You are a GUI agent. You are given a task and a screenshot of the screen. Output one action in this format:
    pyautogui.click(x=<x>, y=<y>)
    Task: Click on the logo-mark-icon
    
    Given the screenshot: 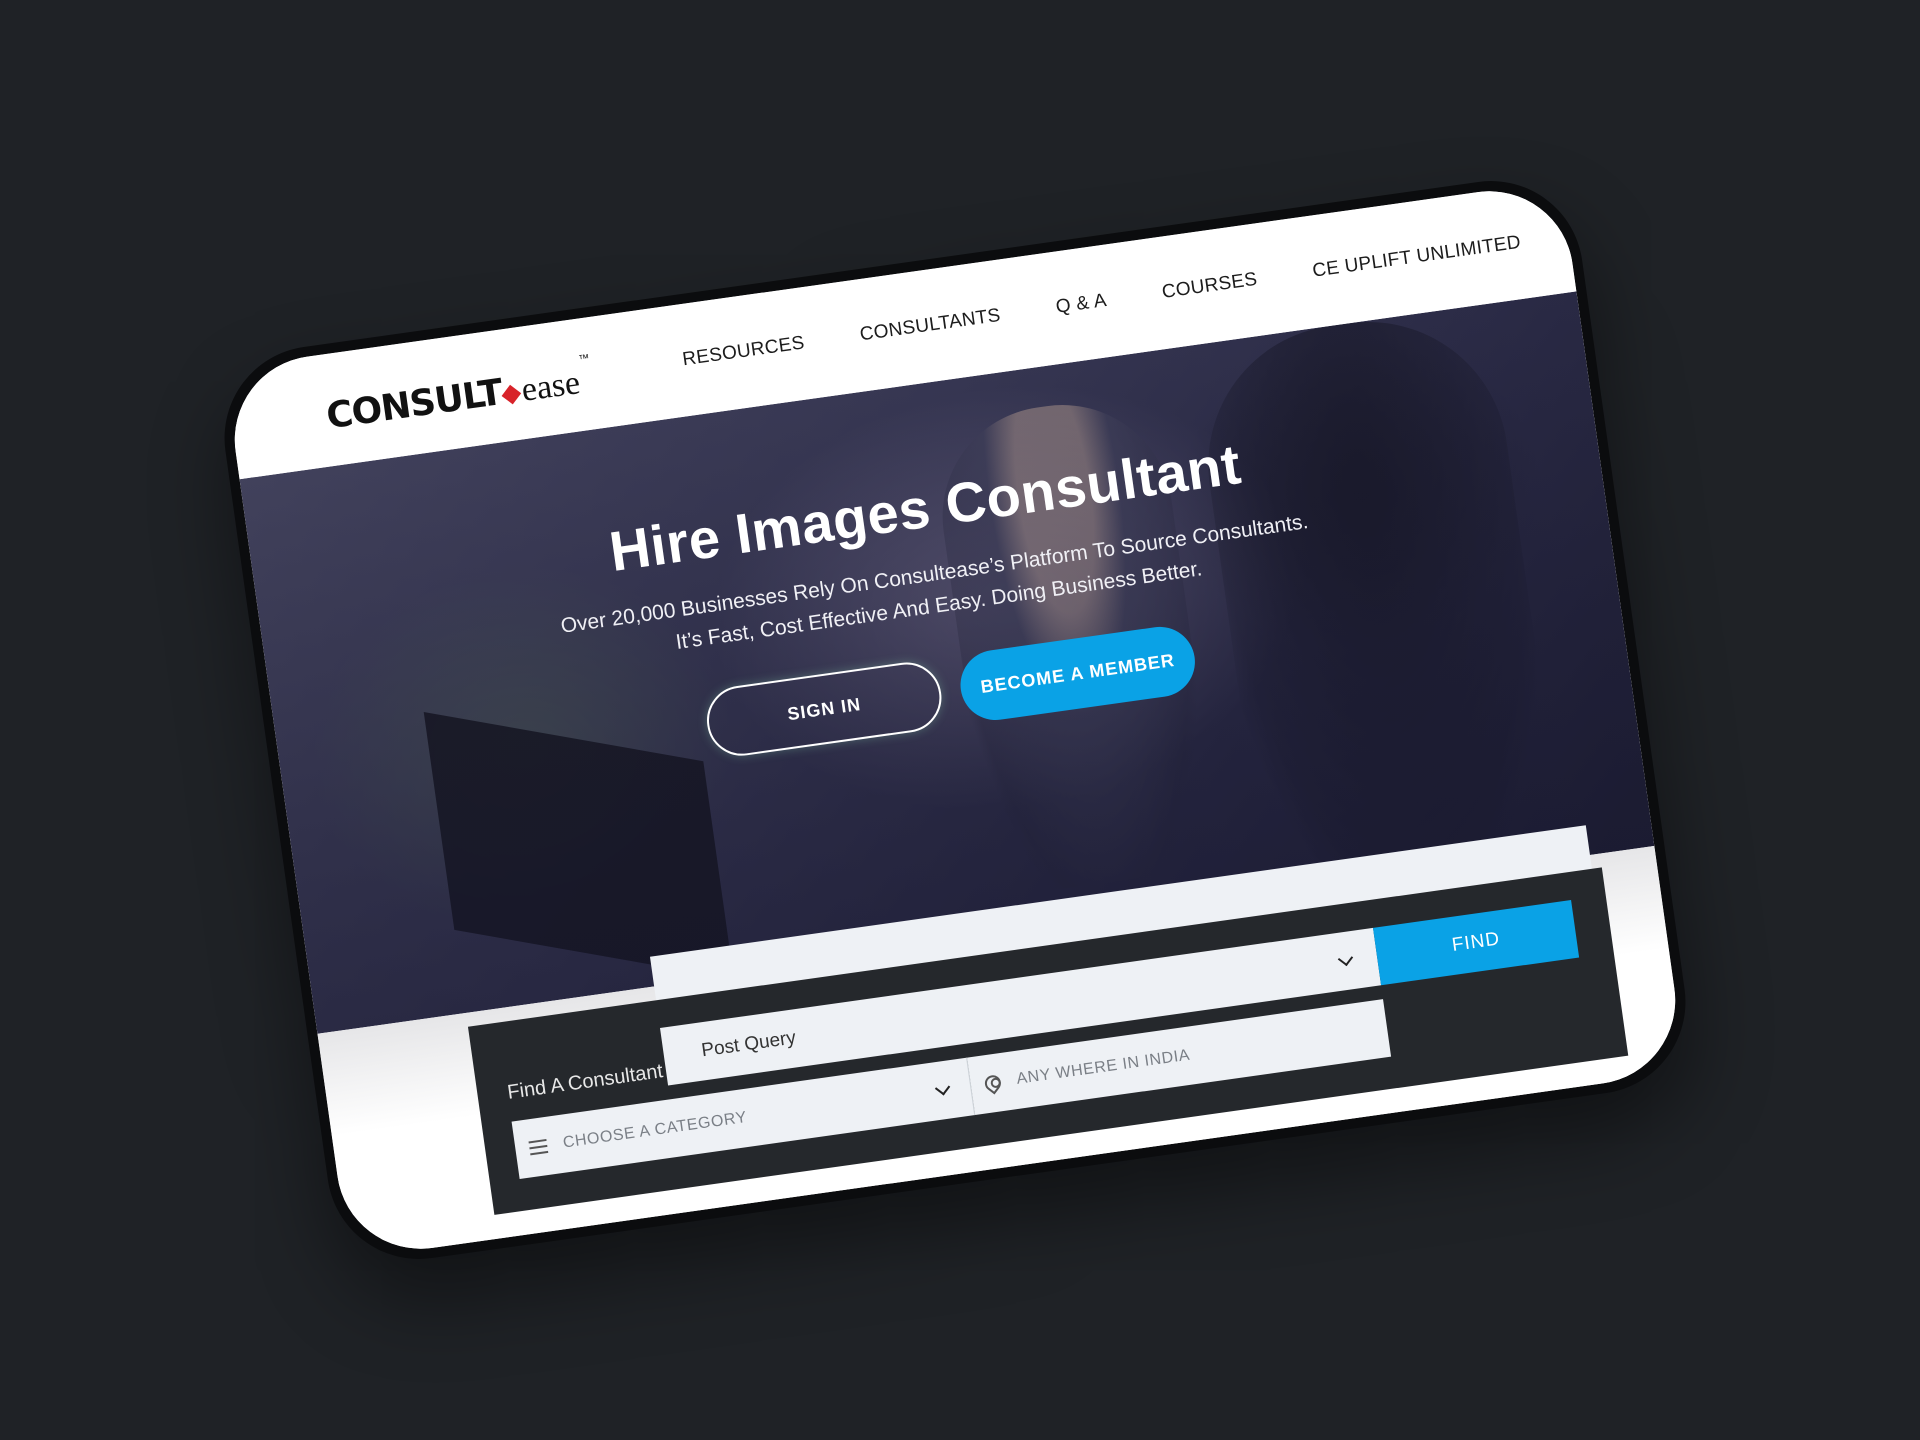 What is the action you would take?
    pyautogui.click(x=511, y=394)
    